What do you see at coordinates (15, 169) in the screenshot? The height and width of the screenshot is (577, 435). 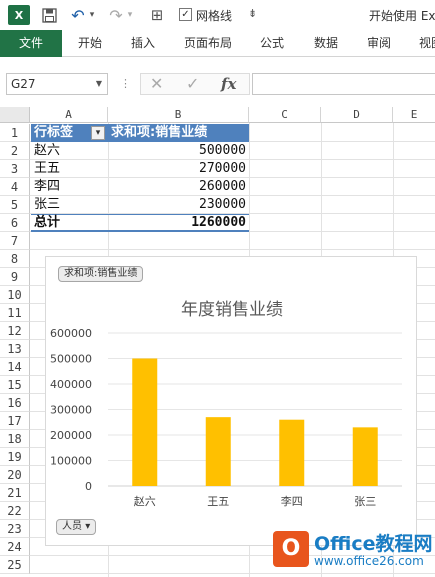 I see `row-header: 3` at bounding box center [15, 169].